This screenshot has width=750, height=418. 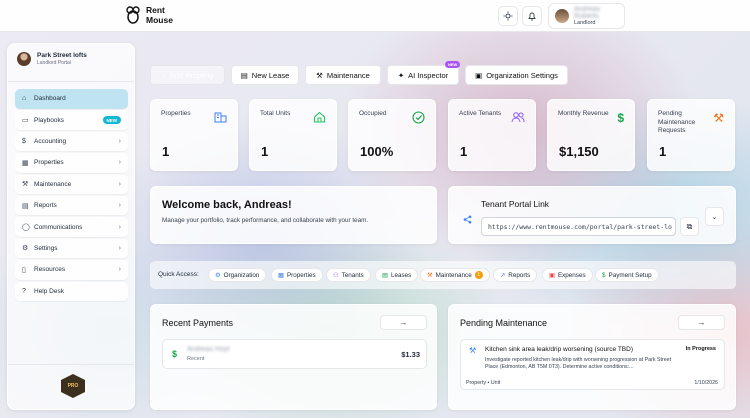 I want to click on sidebar-item-label: Communications, so click(x=58, y=227).